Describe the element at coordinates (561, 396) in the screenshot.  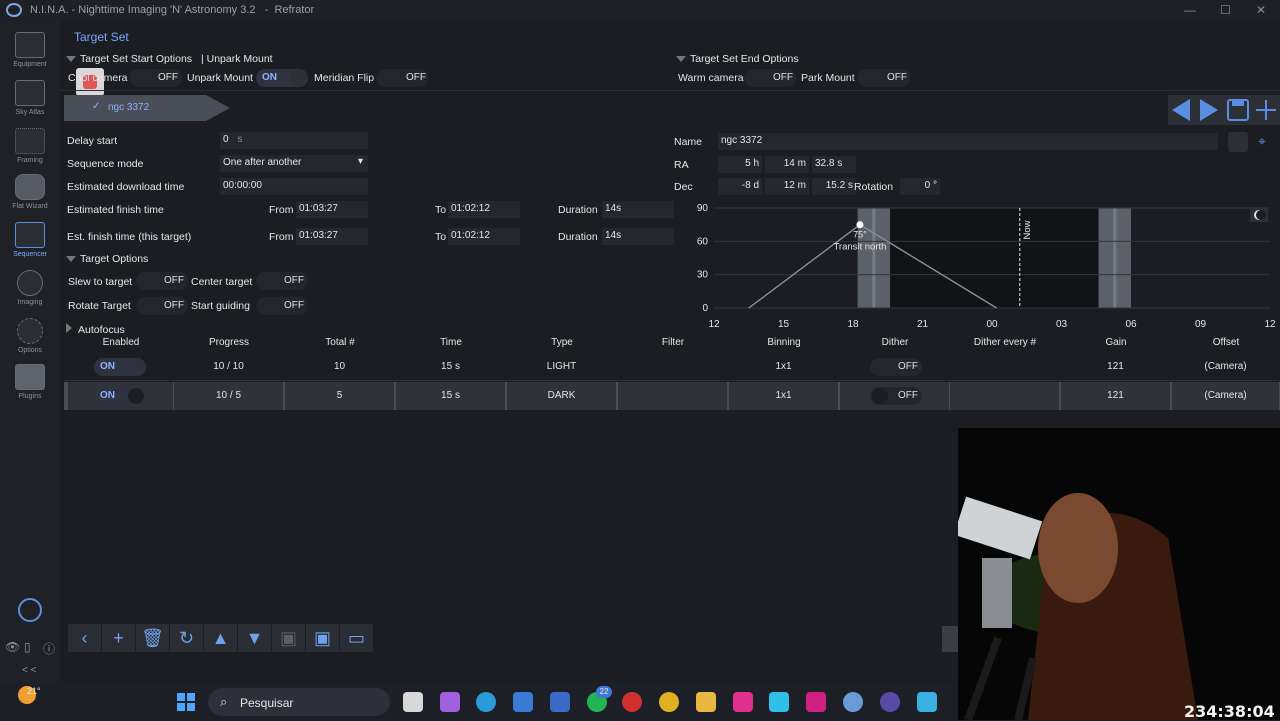
I see `table-cell-type: DARK` at that location.